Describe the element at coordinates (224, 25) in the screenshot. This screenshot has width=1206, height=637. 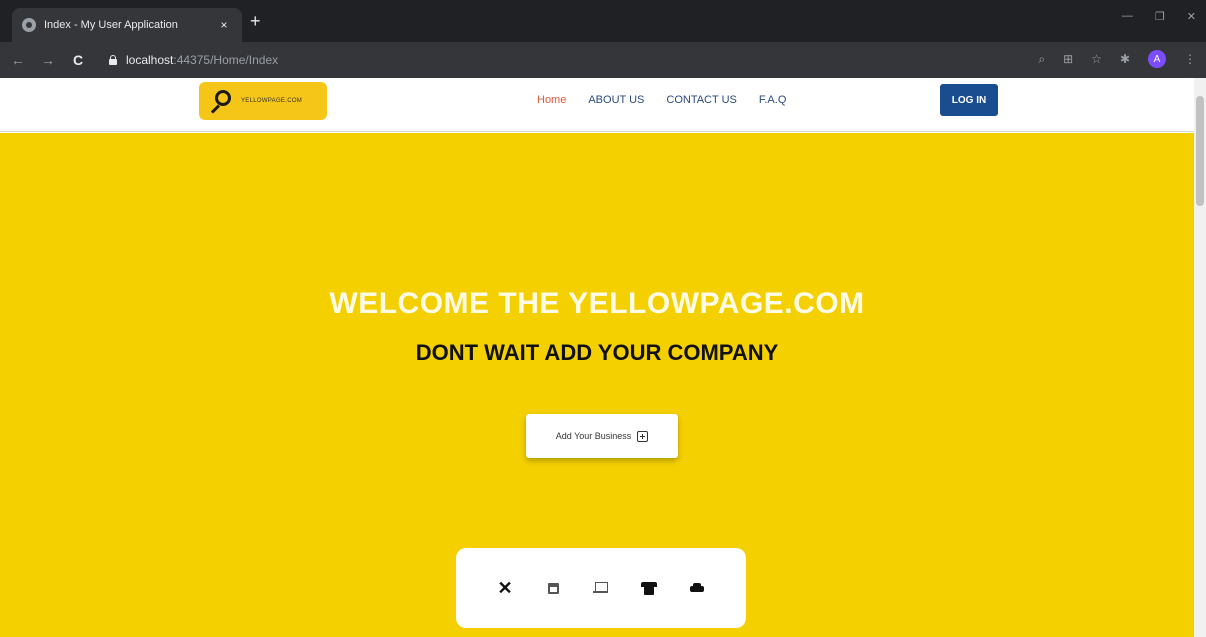
I see `tab-close-icon: ×` at that location.